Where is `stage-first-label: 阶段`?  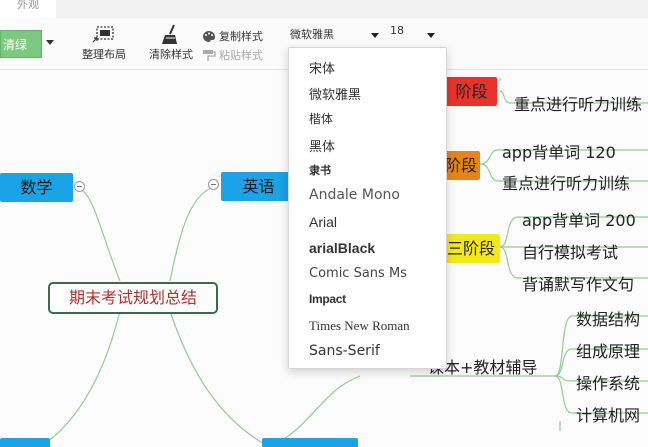
stage-first-label: 阶段 is located at coordinates (471, 91).